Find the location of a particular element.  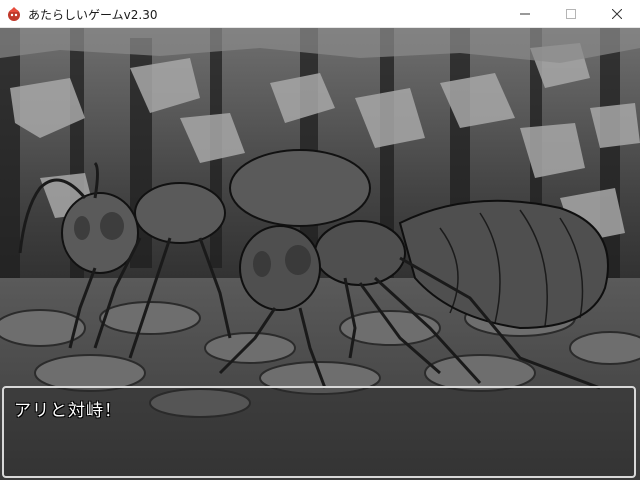

maximize-button is located at coordinates (571, 14).